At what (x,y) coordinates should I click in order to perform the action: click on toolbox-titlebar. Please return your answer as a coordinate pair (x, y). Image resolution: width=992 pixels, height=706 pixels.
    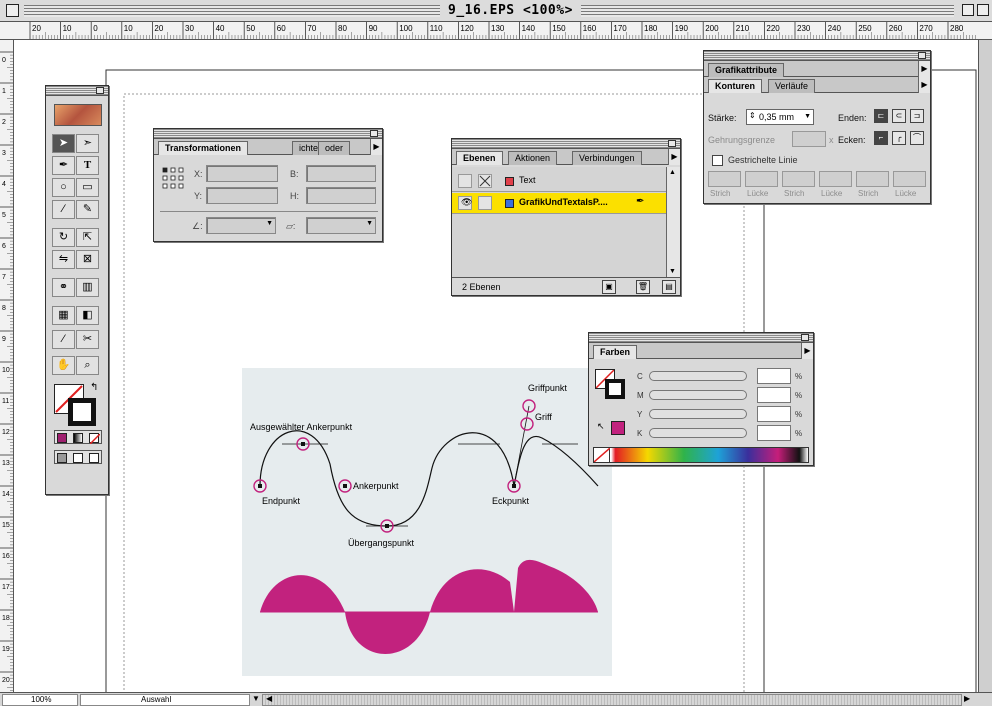
    Looking at the image, I should click on (77, 91).